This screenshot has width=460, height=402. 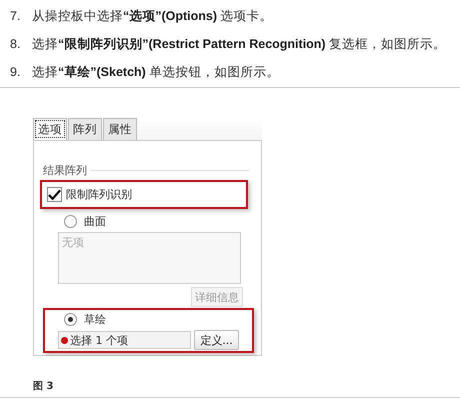 I want to click on figure-caption: 图 3, so click(x=43, y=386).